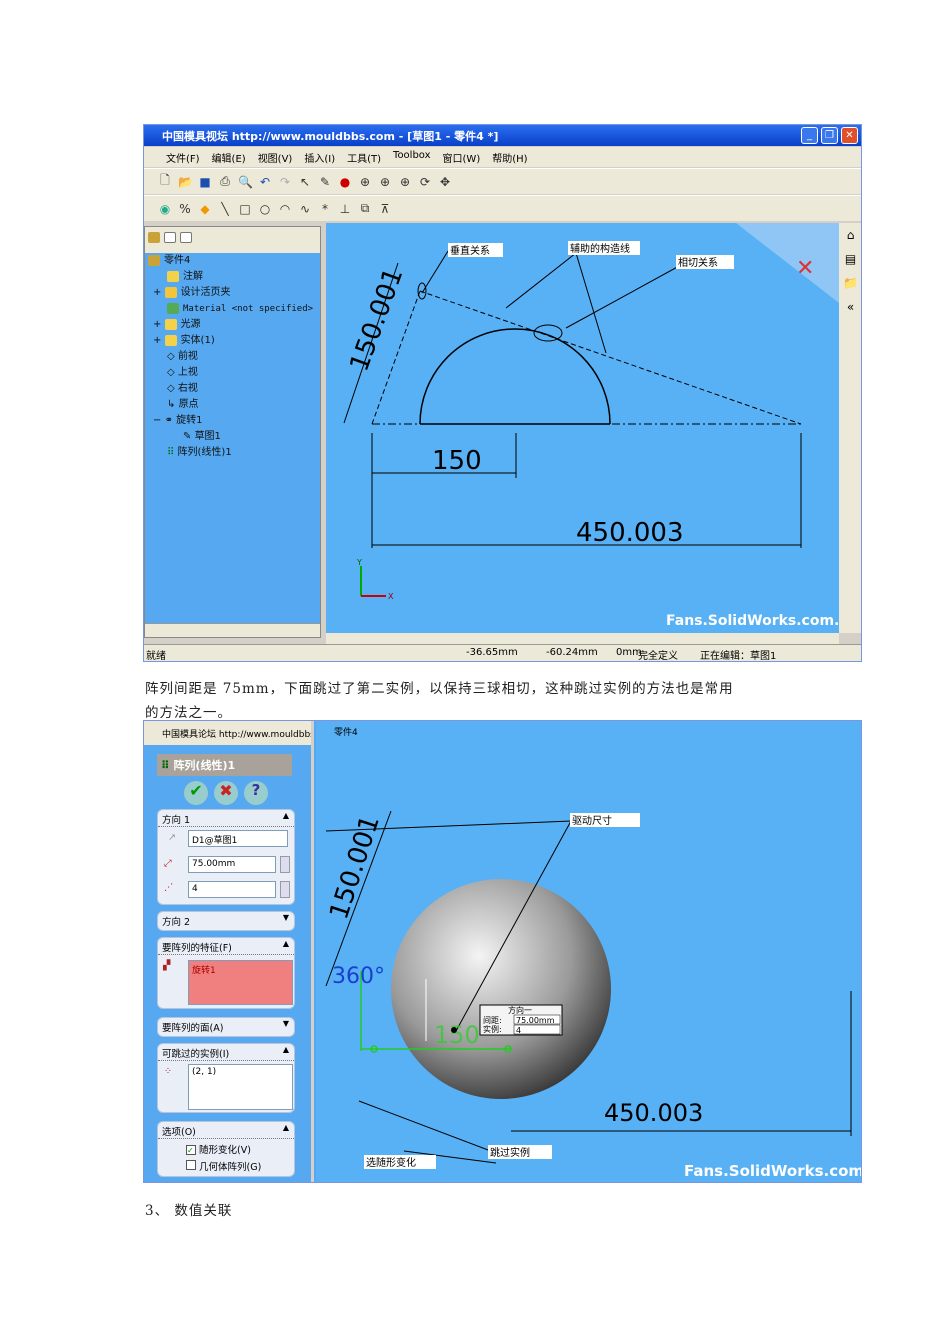 This screenshot has height=1344, width=950. Describe the element at coordinates (186, 237) in the screenshot. I see `config-tab-icon` at that location.